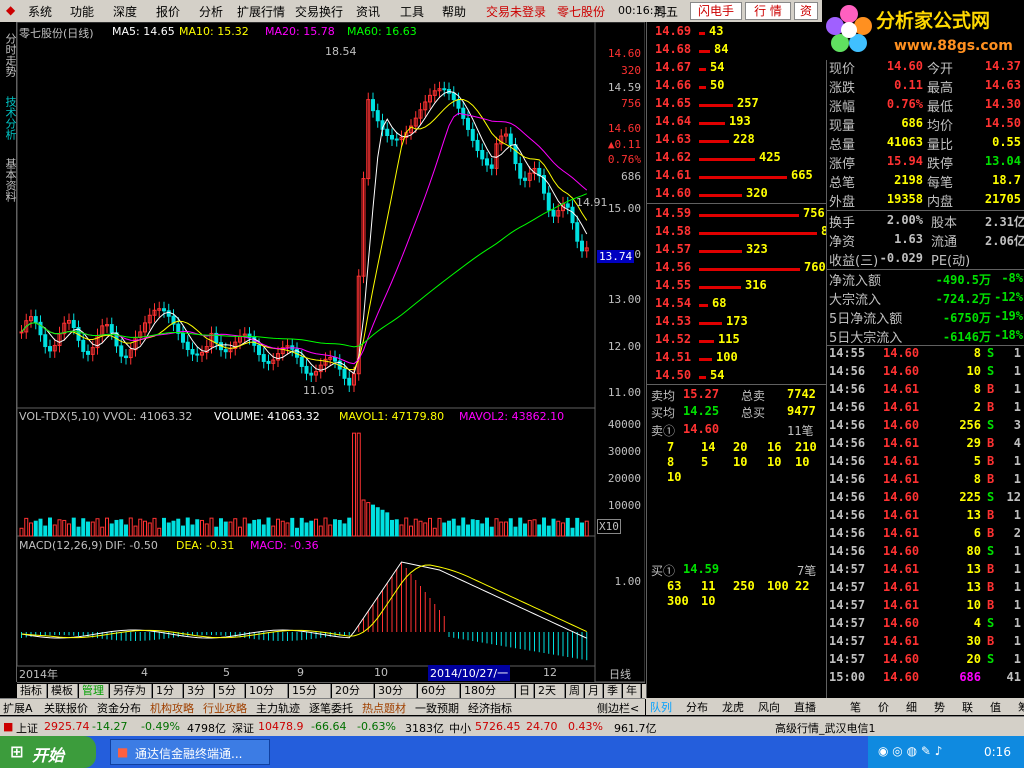 Image resolution: width=1024 pixels, height=768 pixels. Describe the element at coordinates (119, 708) in the screenshot. I see `function-tab-2: 资金分布` at that location.